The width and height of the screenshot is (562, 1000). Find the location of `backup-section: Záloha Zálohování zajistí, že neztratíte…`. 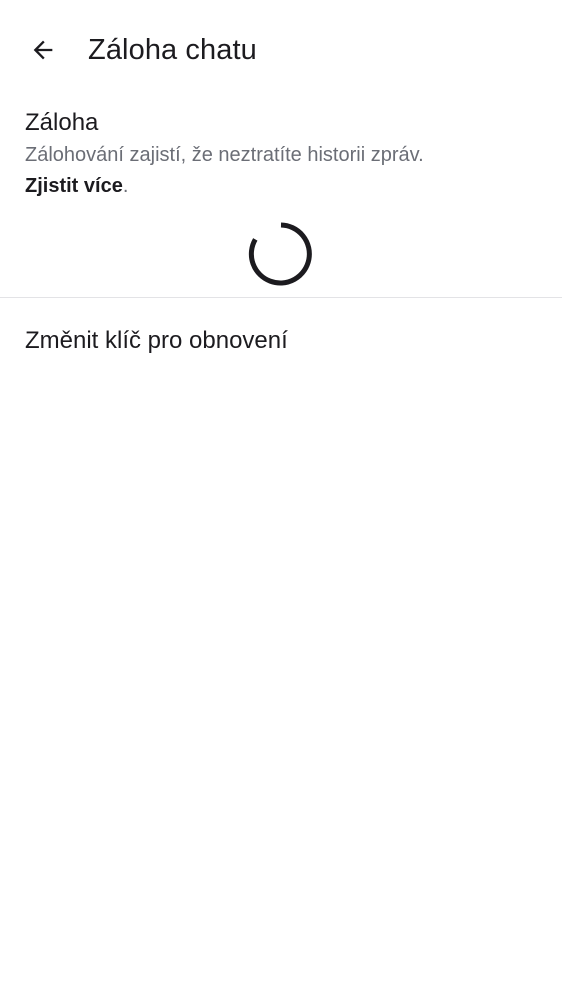

backup-section: Záloha Zálohování zajistí, že neztratíte… is located at coordinates (280, 154).